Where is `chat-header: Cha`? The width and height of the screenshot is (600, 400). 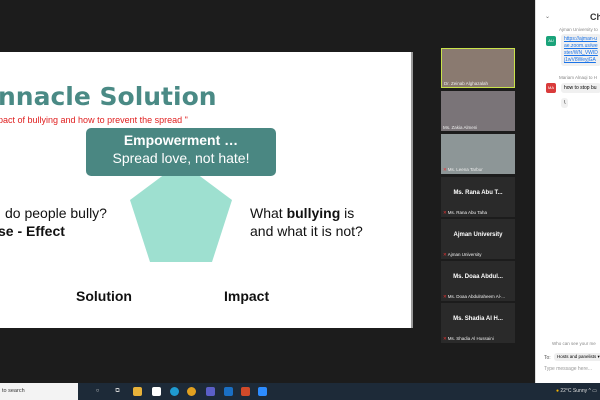 chat-header: Cha is located at coordinates (595, 17).